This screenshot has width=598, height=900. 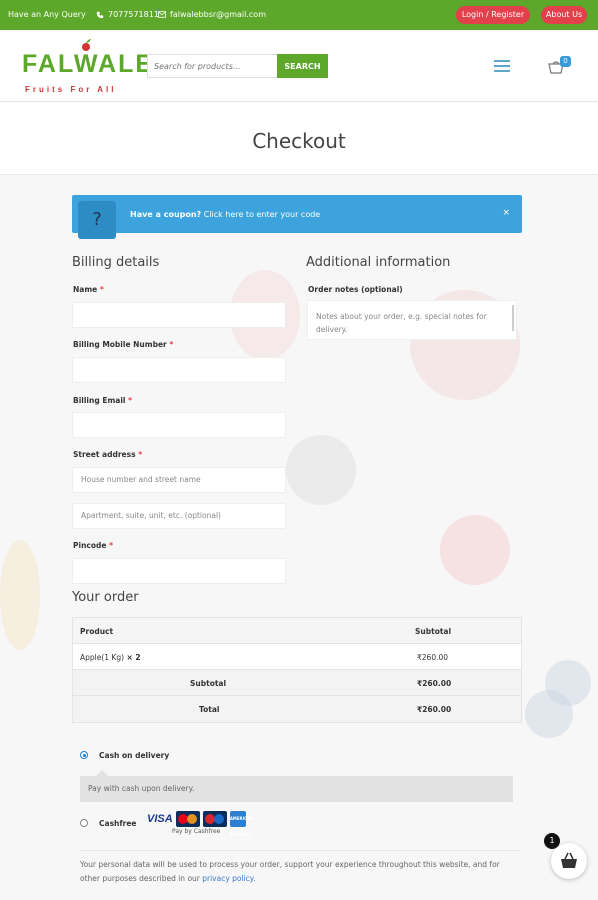 What do you see at coordinates (123, 344) in the screenshot?
I see `mobile-label: Billing Mobile Number *` at bounding box center [123, 344].